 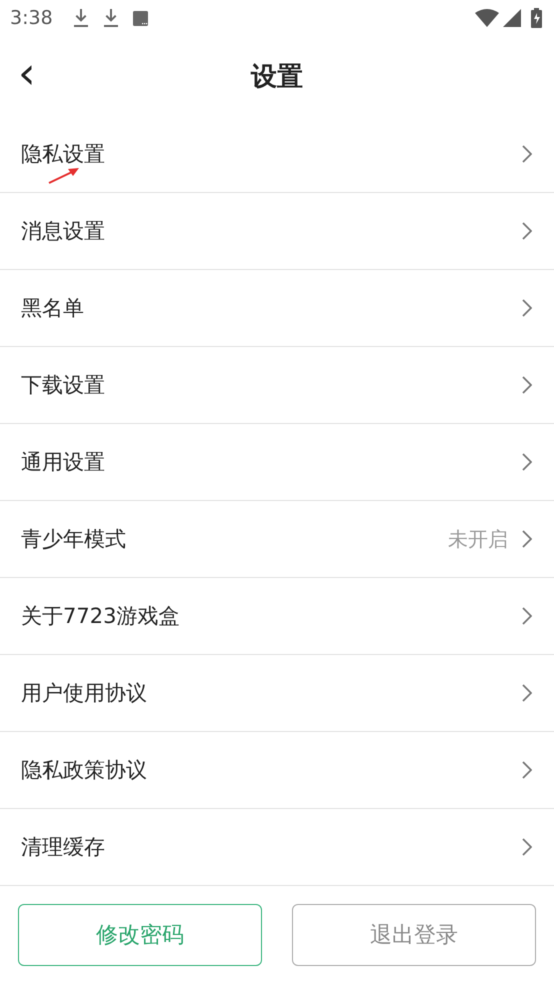 What do you see at coordinates (27, 74) in the screenshot?
I see `back-button: ‹` at bounding box center [27, 74].